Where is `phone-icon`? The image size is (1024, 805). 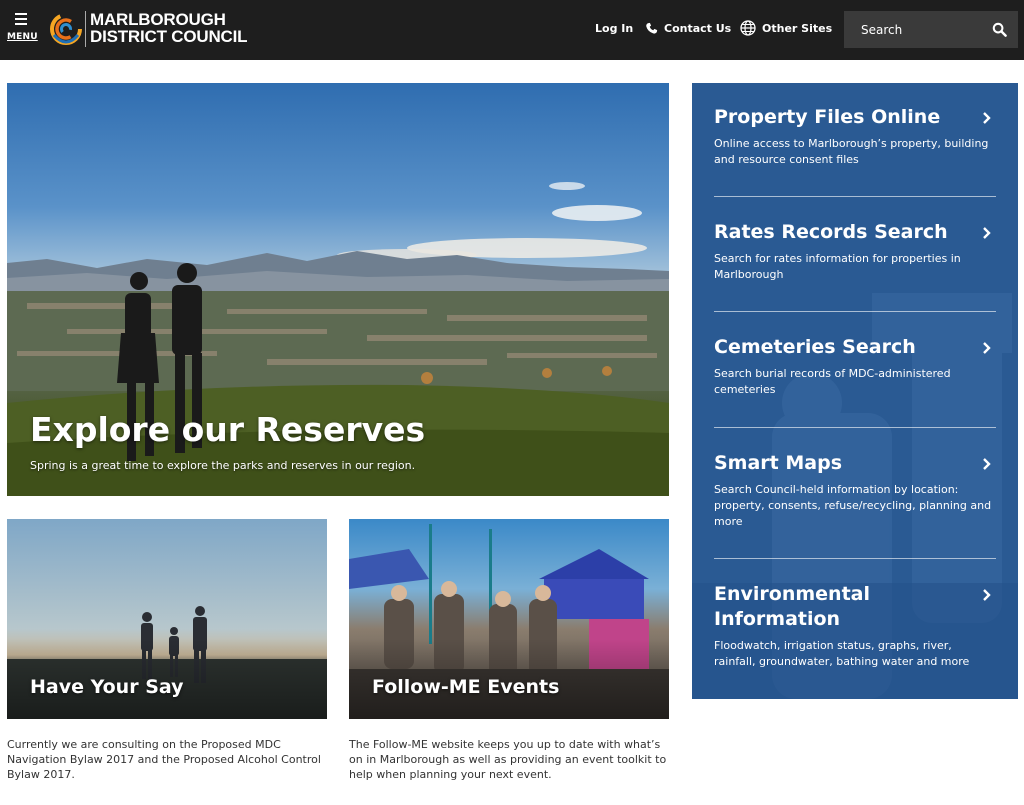 phone-icon is located at coordinates (652, 28).